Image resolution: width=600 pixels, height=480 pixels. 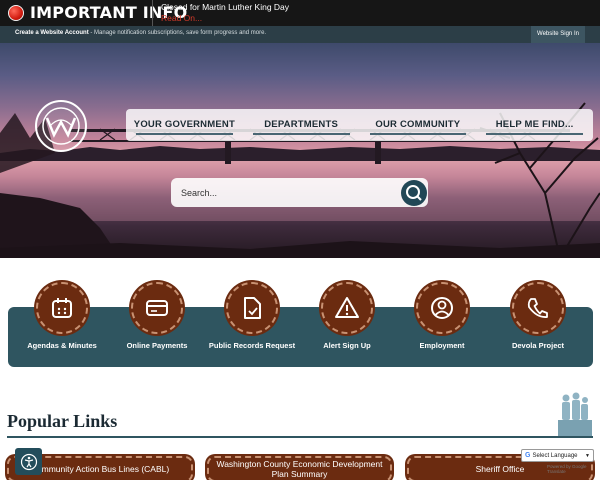 I want to click on credit-card-icon, so click(x=157, y=308).